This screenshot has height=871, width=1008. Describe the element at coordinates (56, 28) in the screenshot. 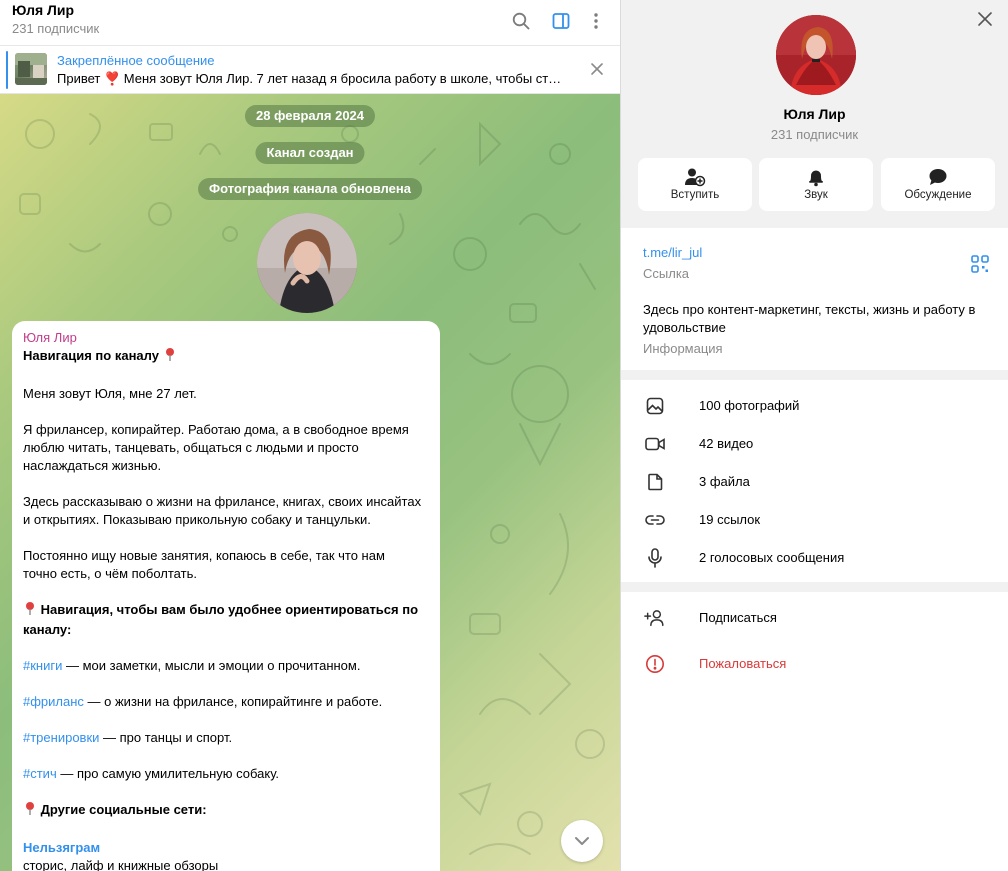

I see `chat-subscriber-count: 231 подписчик` at that location.